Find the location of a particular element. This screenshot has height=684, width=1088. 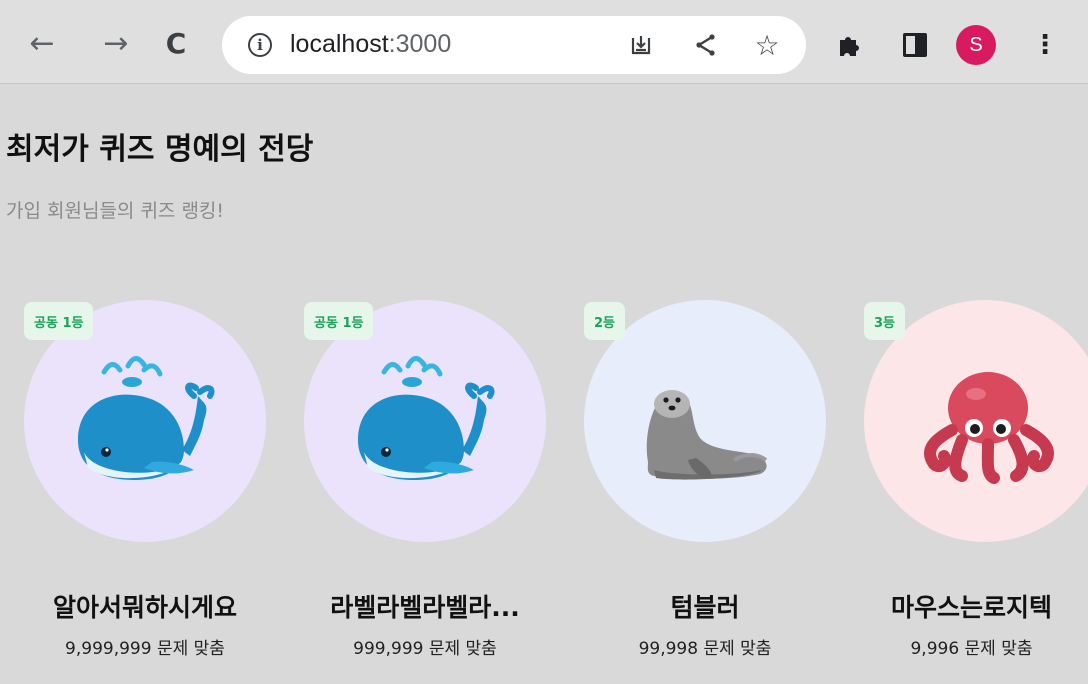

ranker-name: 알아서뭐하시게요 is located at coordinates (144, 607).